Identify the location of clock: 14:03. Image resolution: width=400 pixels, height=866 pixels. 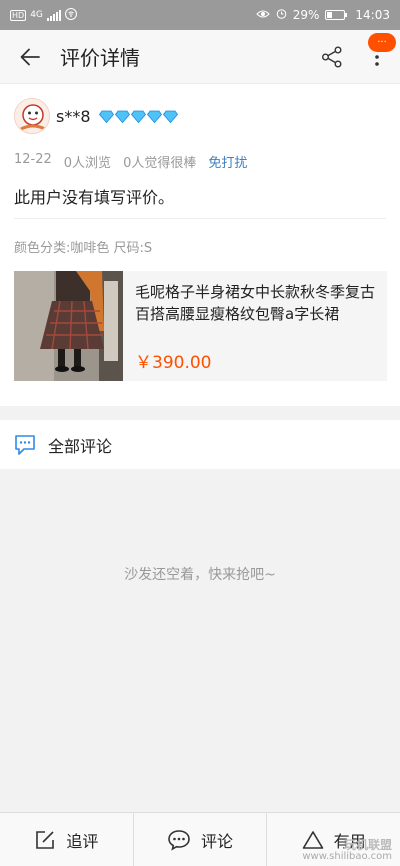
(372, 15).